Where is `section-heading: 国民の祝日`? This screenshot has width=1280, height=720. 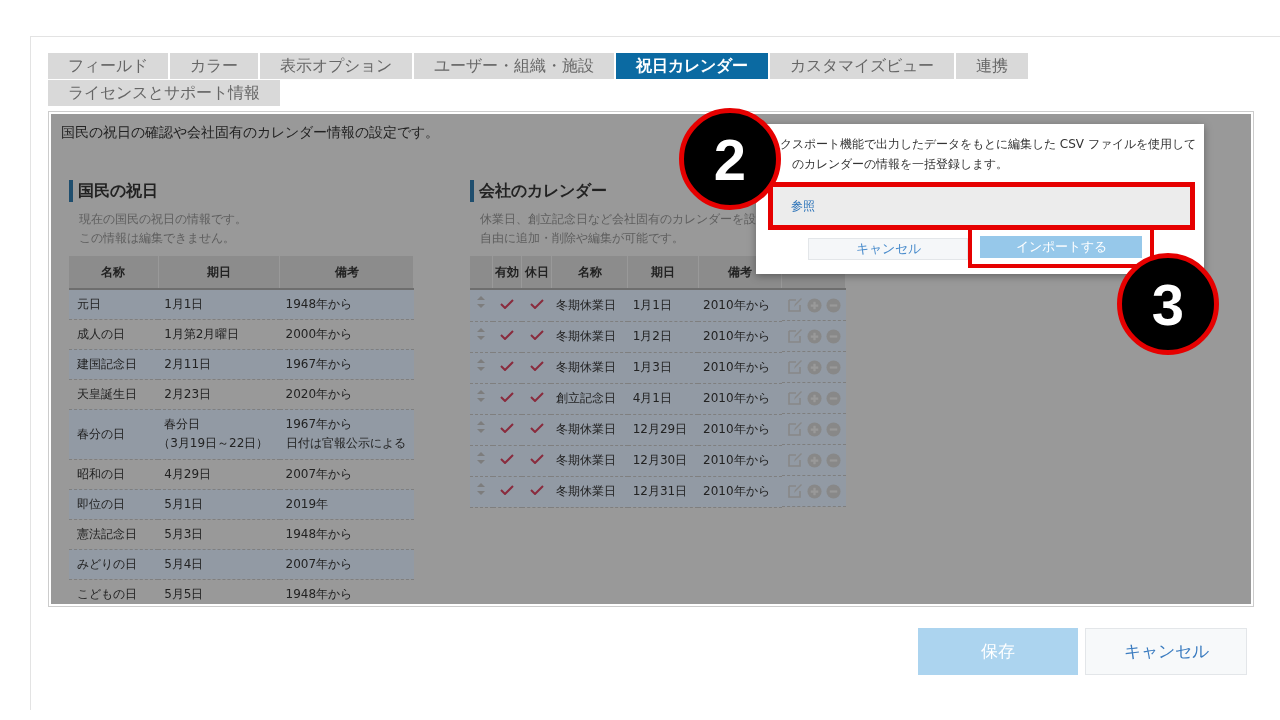 section-heading: 国民の祝日 is located at coordinates (241, 191).